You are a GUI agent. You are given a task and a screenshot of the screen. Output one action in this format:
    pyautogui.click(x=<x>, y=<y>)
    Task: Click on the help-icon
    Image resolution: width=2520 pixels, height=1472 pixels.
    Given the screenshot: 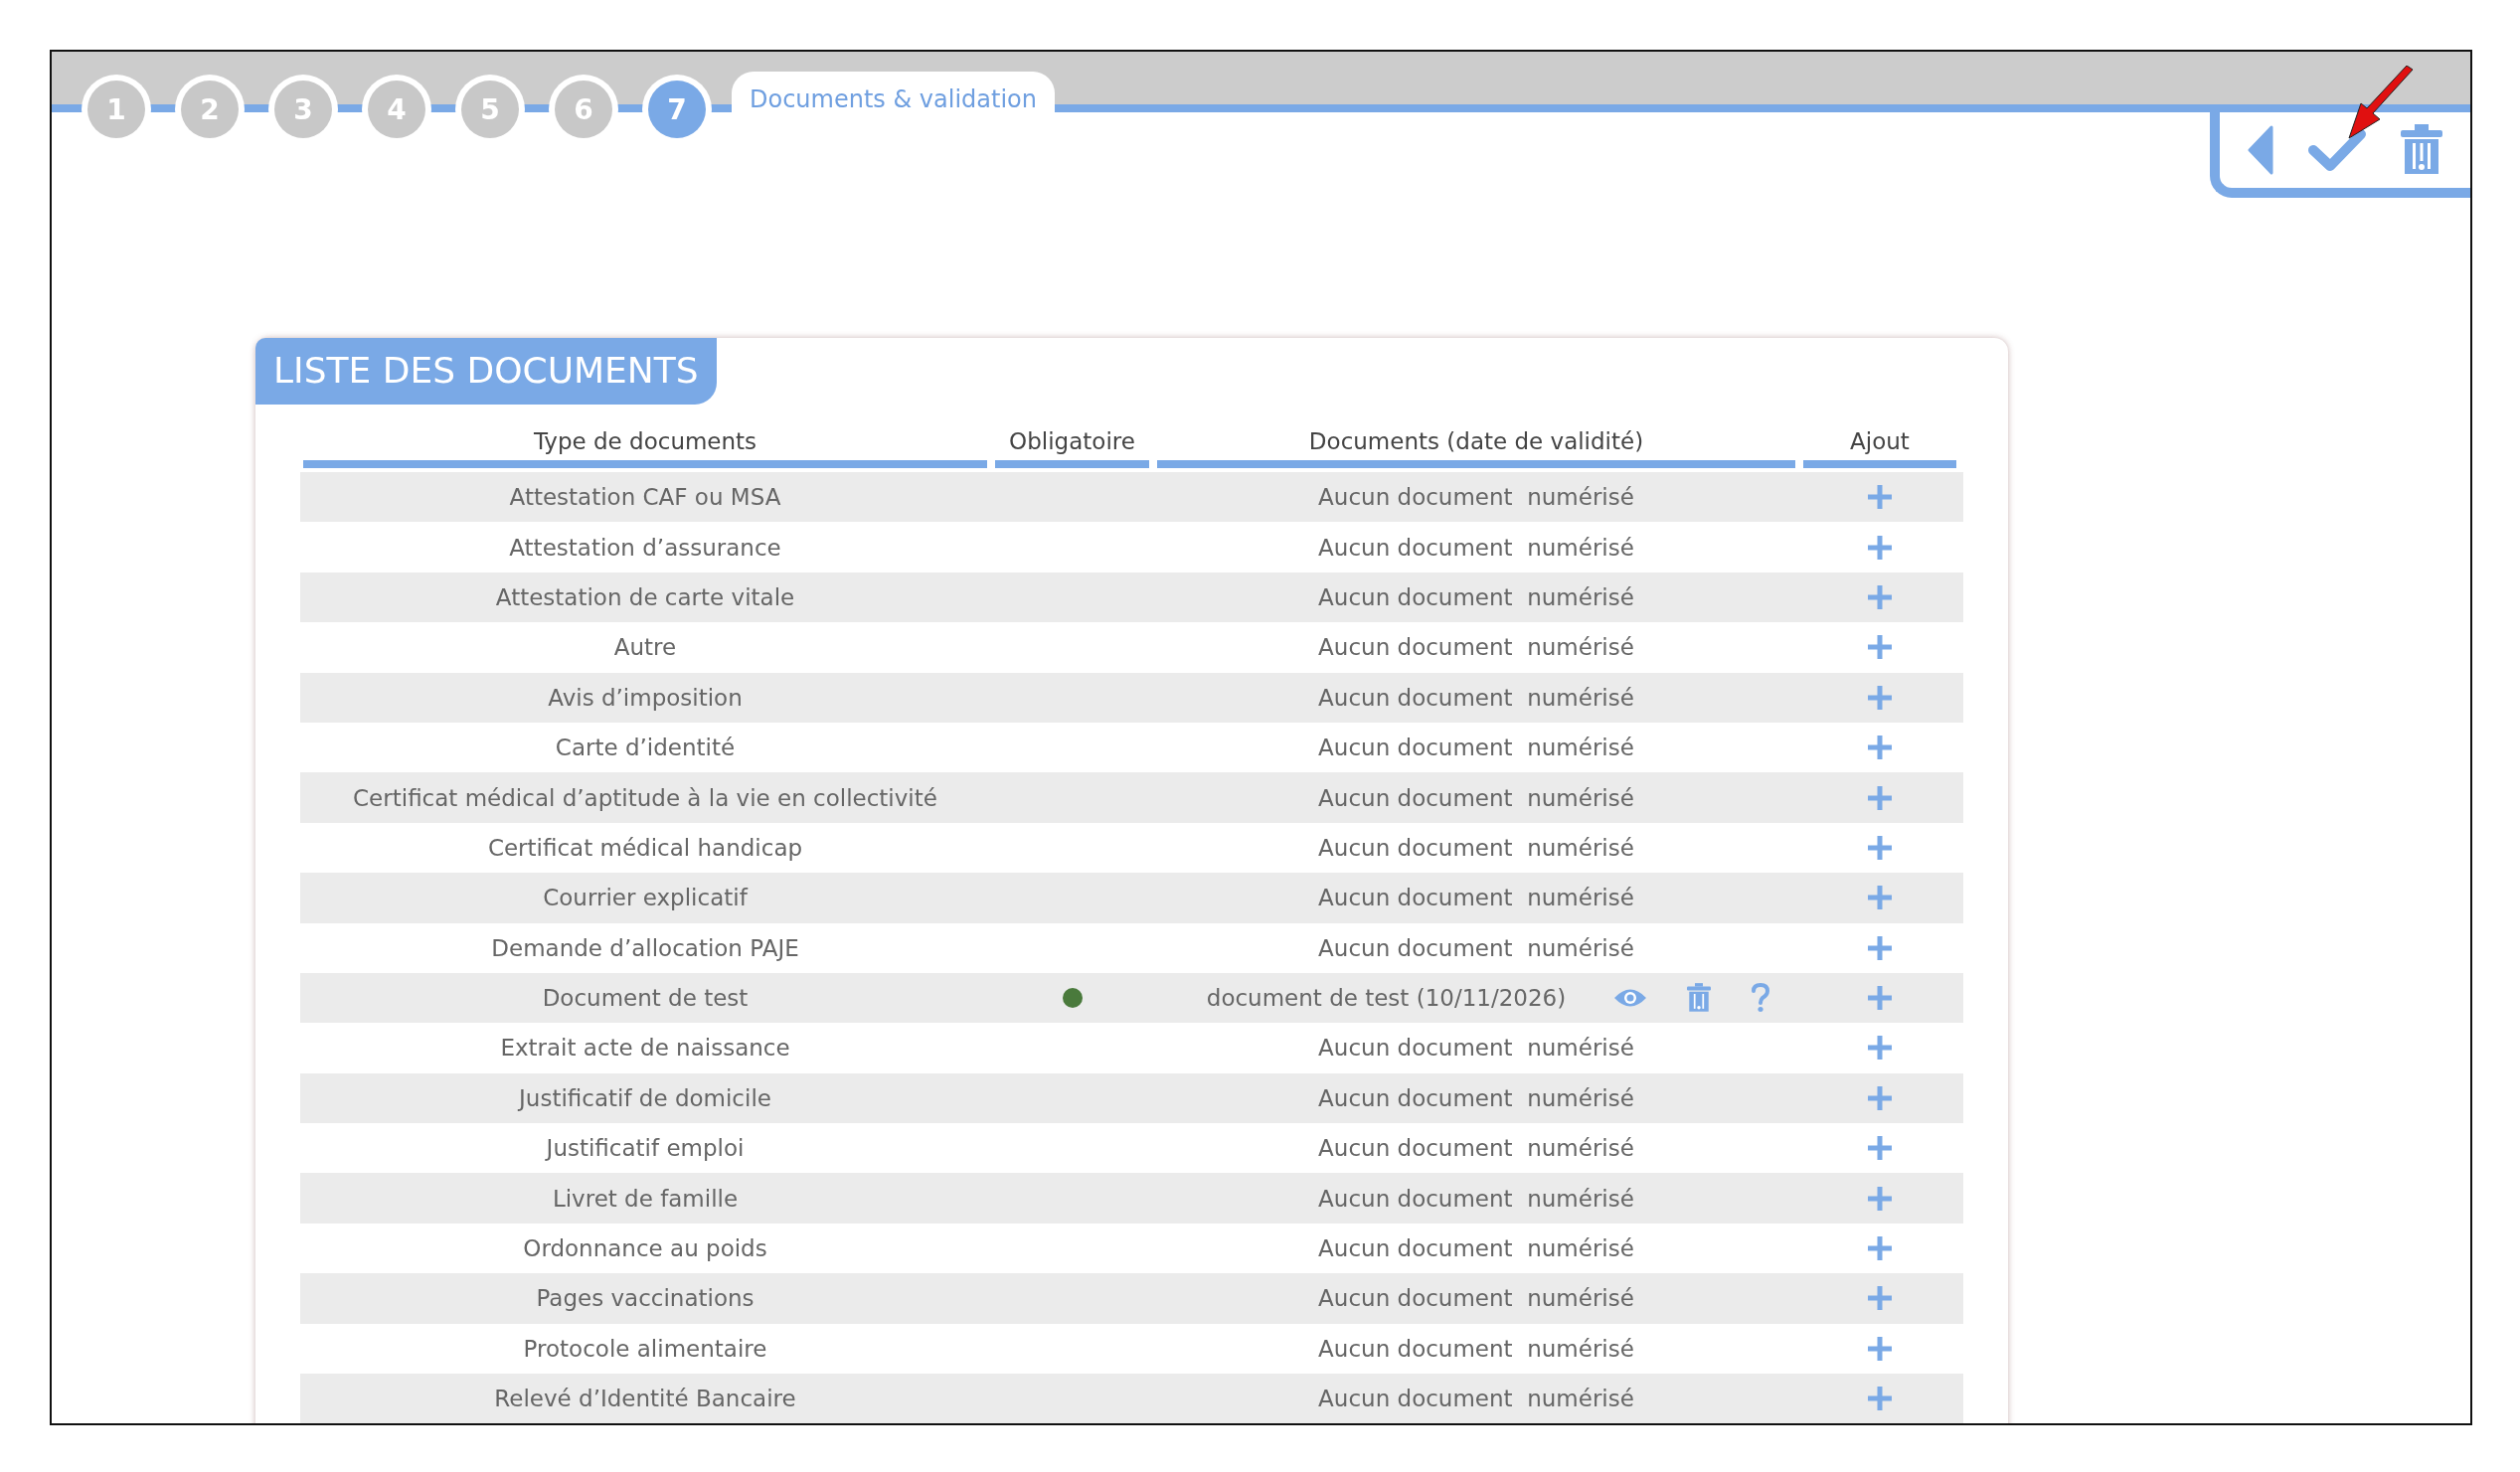 What is the action you would take?
    pyautogui.click(x=1761, y=998)
    